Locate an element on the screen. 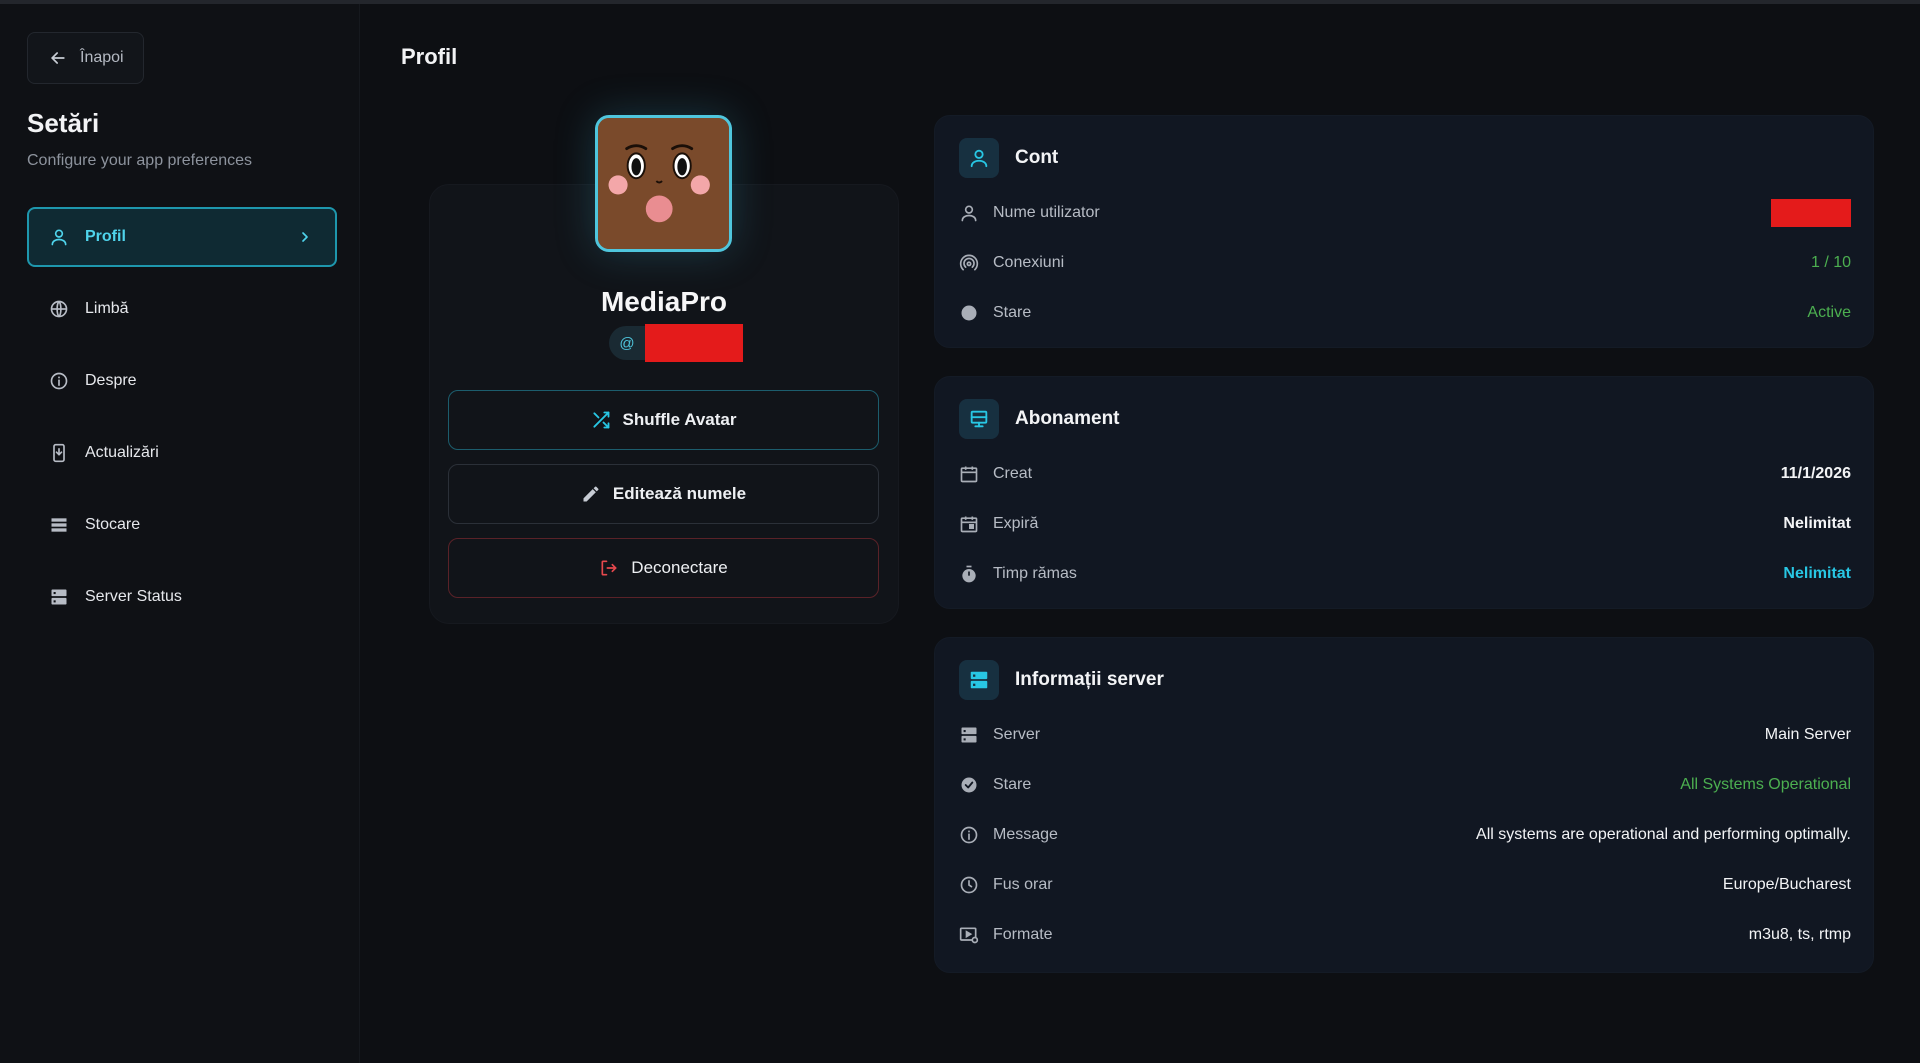  row-label: Fus orar is located at coordinates (1023, 884).